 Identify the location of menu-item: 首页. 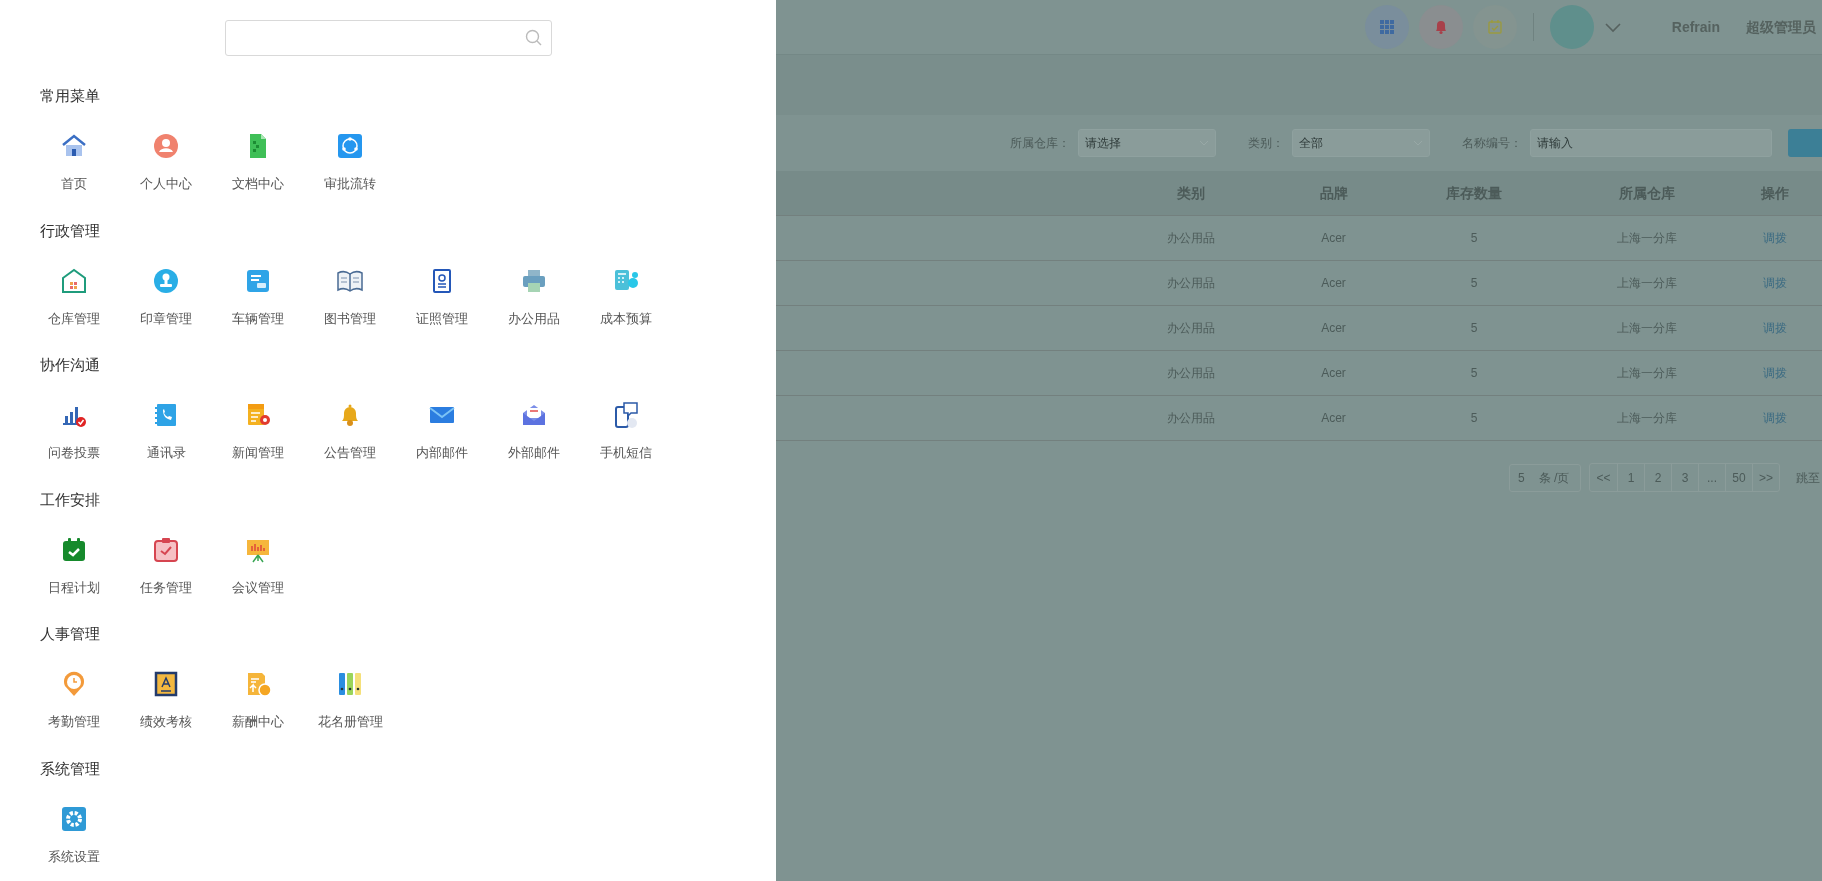
(74, 163).